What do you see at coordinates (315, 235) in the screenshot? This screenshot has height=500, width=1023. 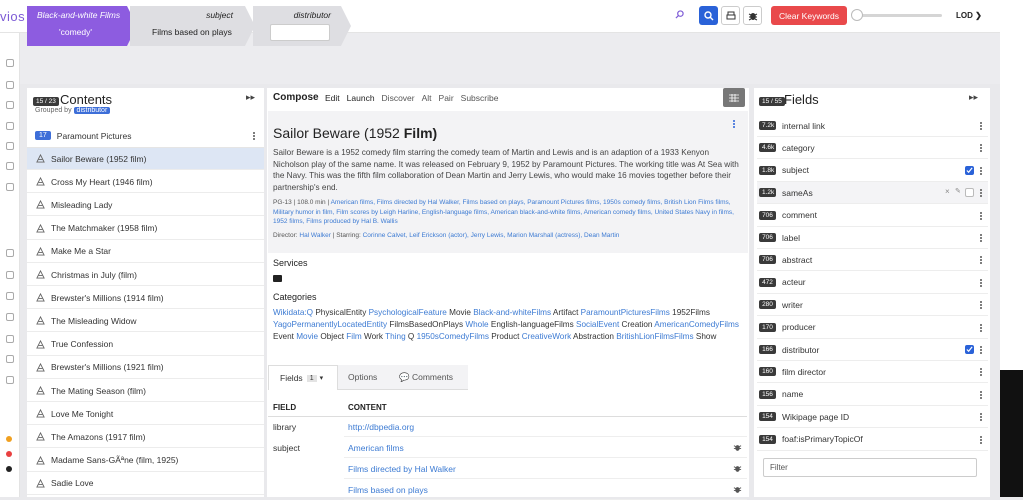 I see `director-link: Hal Walker` at bounding box center [315, 235].